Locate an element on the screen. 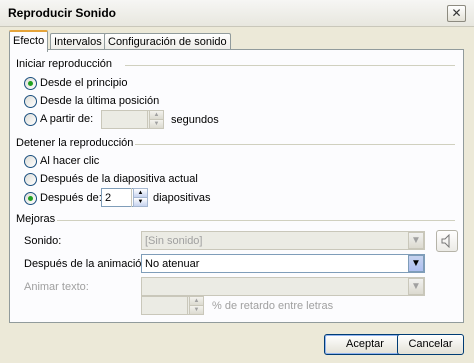 This screenshot has width=474, height=363. label-stop-after: Después de: is located at coordinates (71, 198).